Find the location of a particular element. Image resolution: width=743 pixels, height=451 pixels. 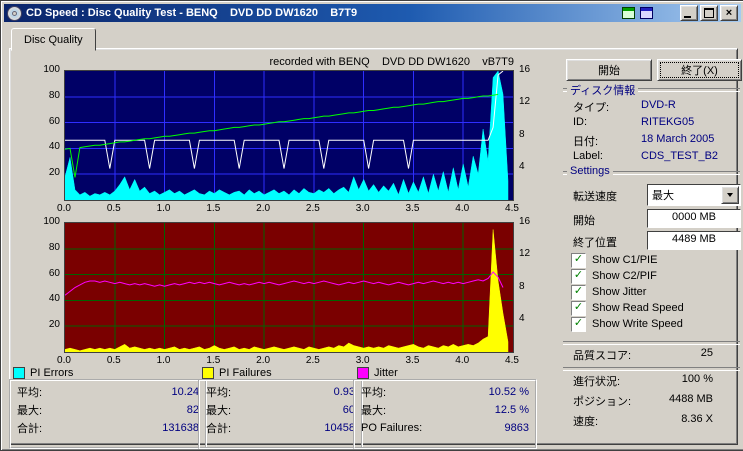

checkbox-show-c1-pie: ✓ Show C1/PIE is located at coordinates (614, 260).